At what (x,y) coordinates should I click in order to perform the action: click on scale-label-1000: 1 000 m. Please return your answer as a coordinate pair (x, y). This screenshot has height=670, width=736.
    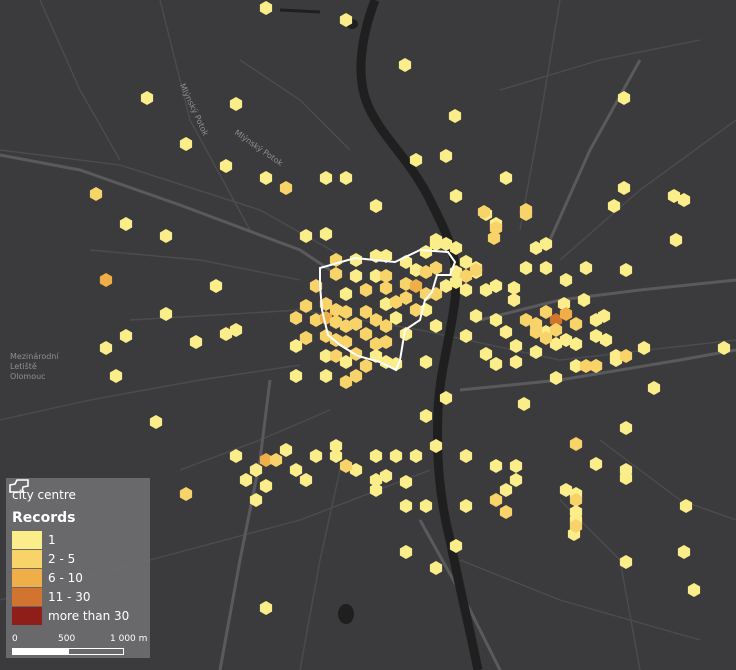
    Looking at the image, I should click on (129, 639).